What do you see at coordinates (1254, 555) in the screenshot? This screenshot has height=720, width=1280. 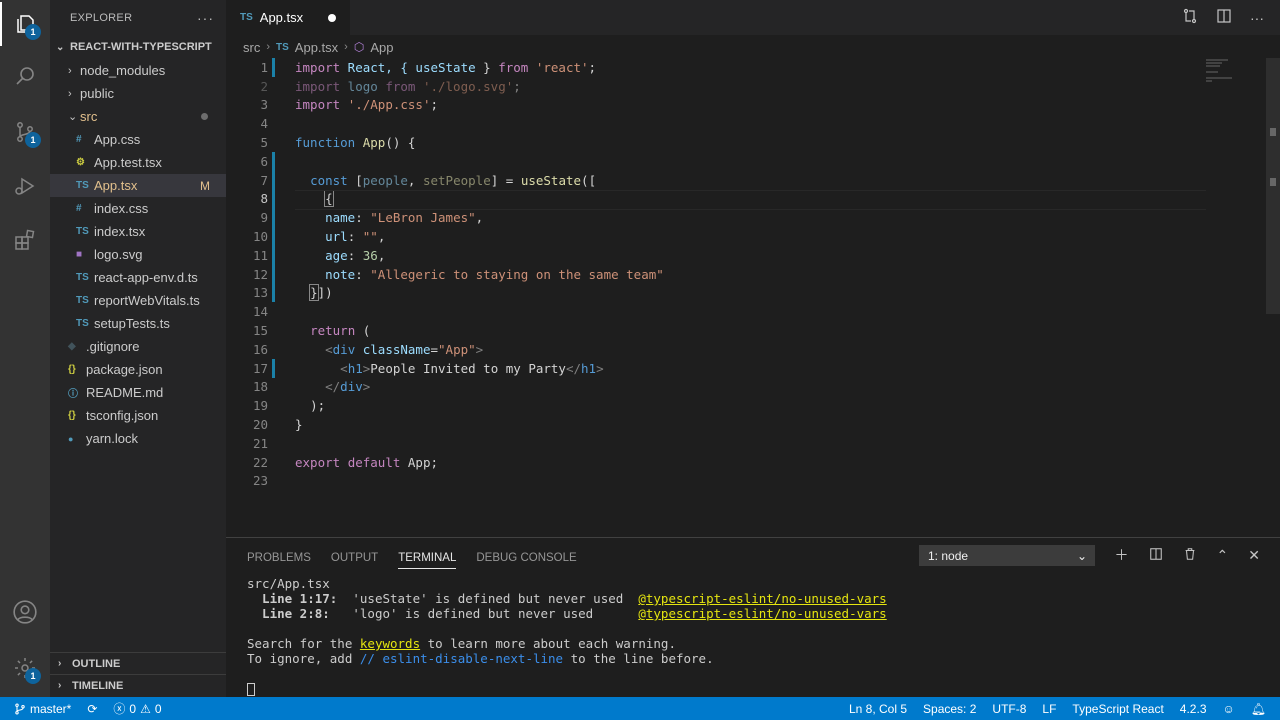 I see `close-panel-icon: ✕` at bounding box center [1254, 555].